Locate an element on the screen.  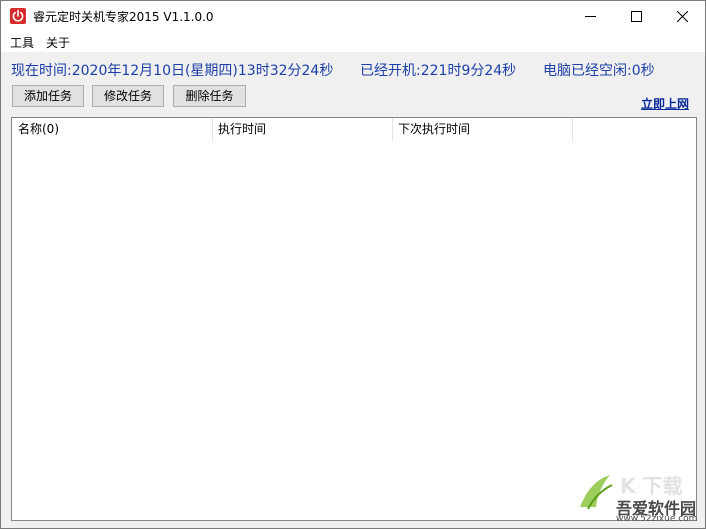
column-header-next-exec-time: 下次执行时间 is located at coordinates (482, 130).